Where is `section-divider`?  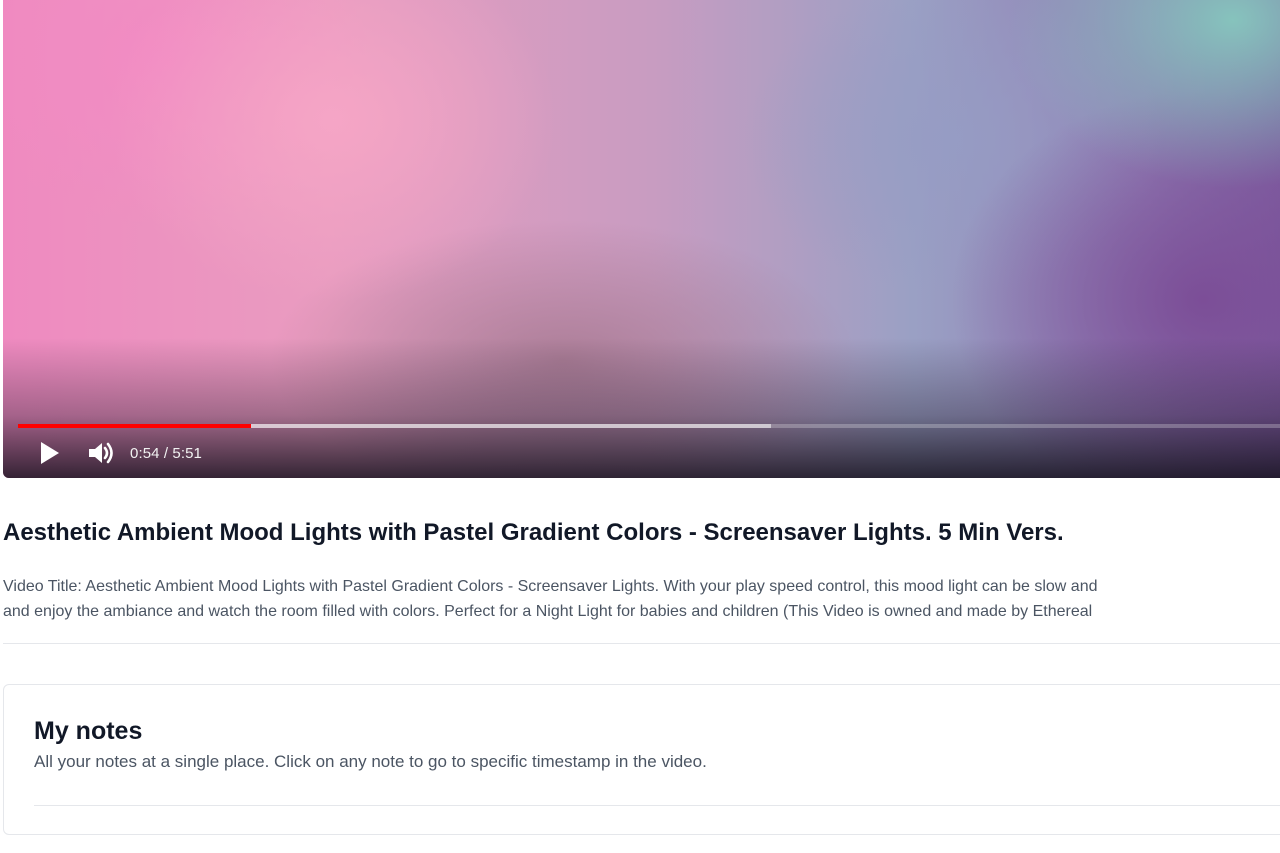 section-divider is located at coordinates (641, 643).